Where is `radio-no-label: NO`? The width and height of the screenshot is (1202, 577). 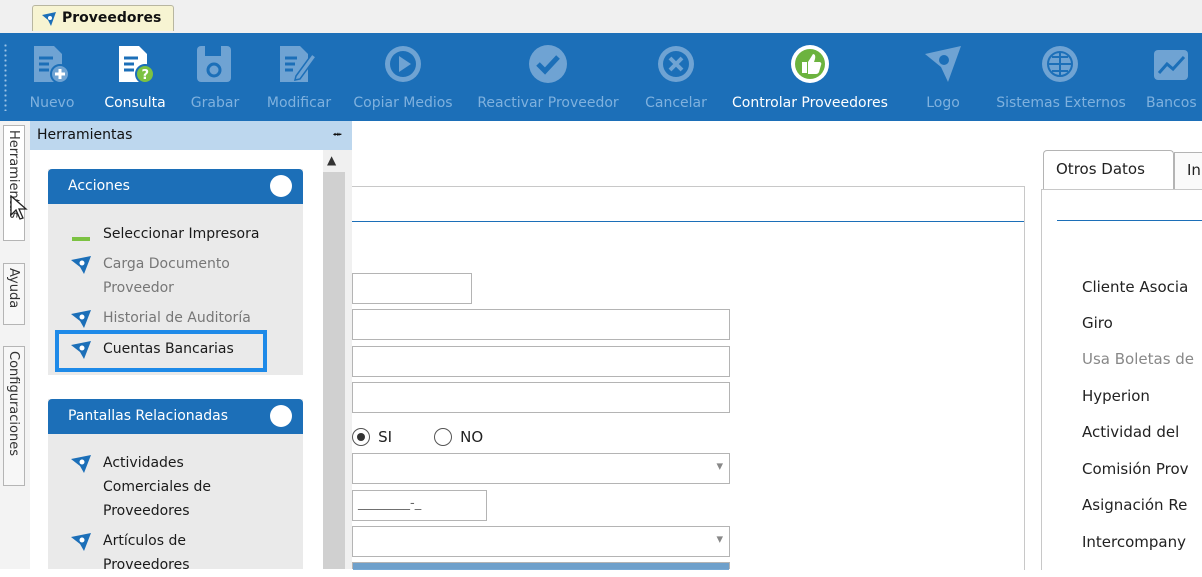
radio-no-label: NO is located at coordinates (472, 436).